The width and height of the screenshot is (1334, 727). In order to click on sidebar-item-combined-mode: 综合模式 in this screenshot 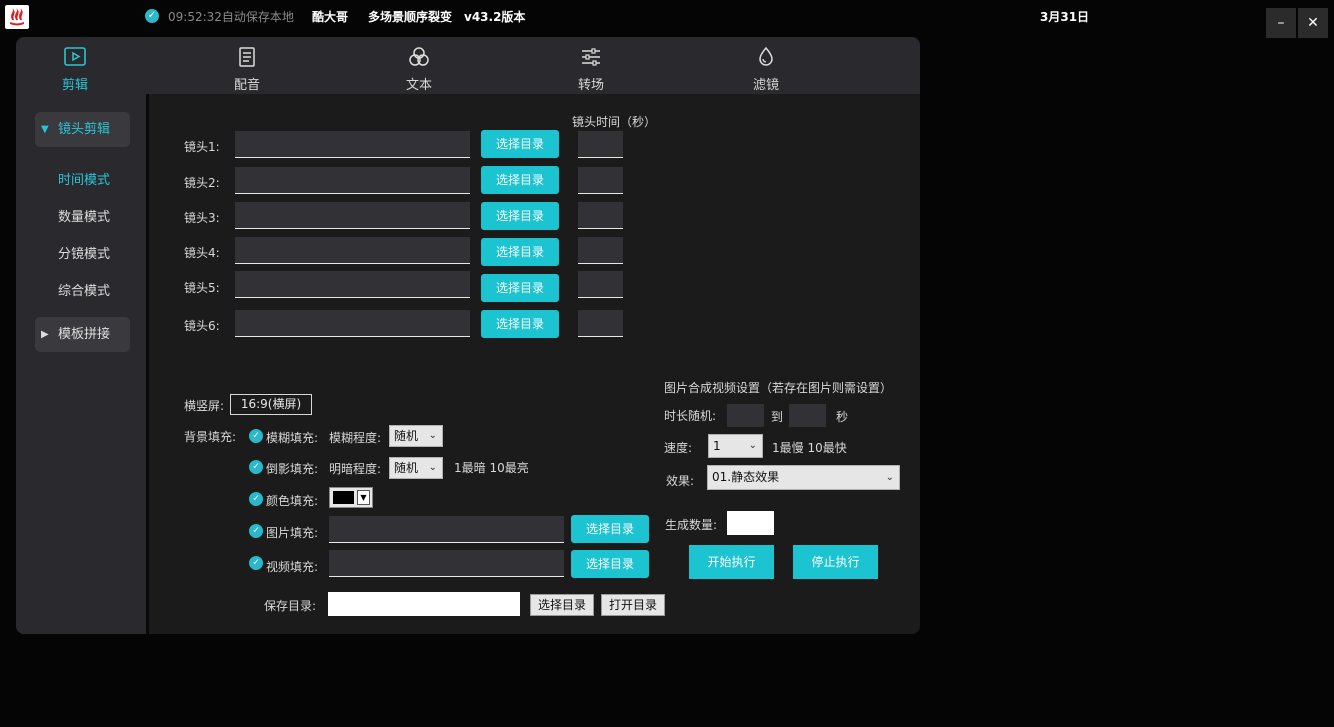, I will do `click(84, 289)`.